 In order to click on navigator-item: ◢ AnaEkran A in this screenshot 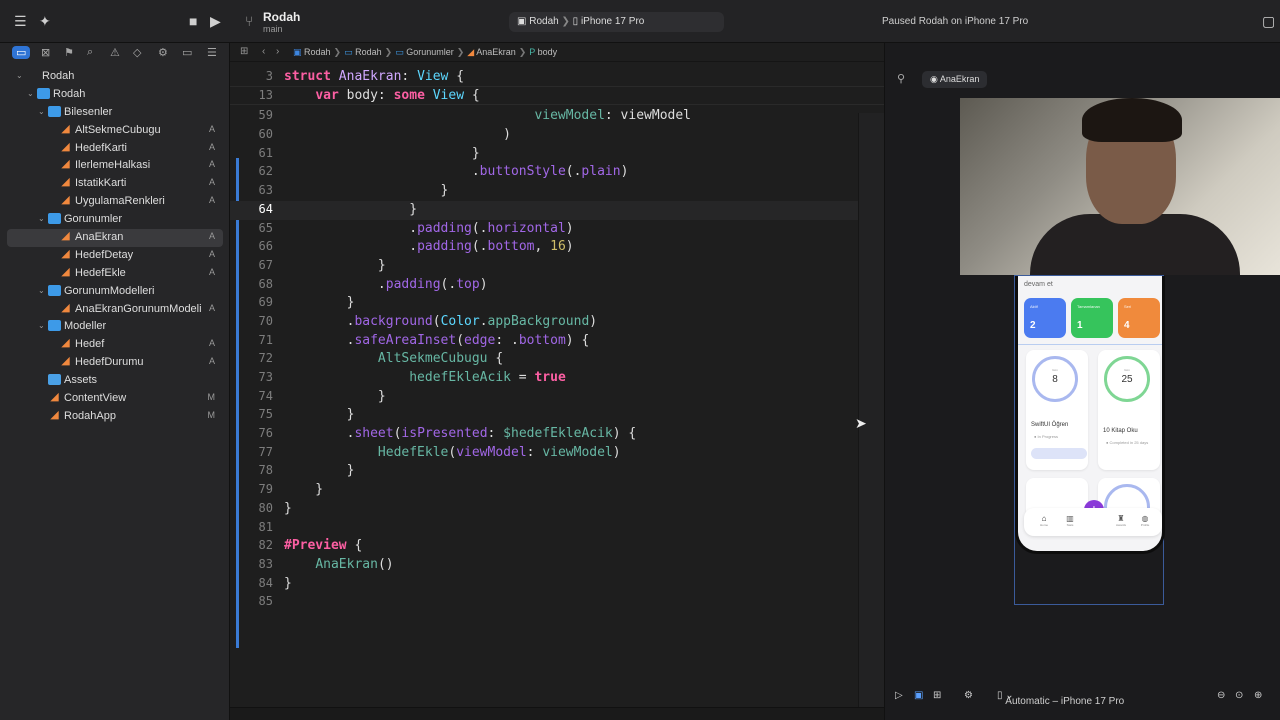, I will do `click(115, 238)`.